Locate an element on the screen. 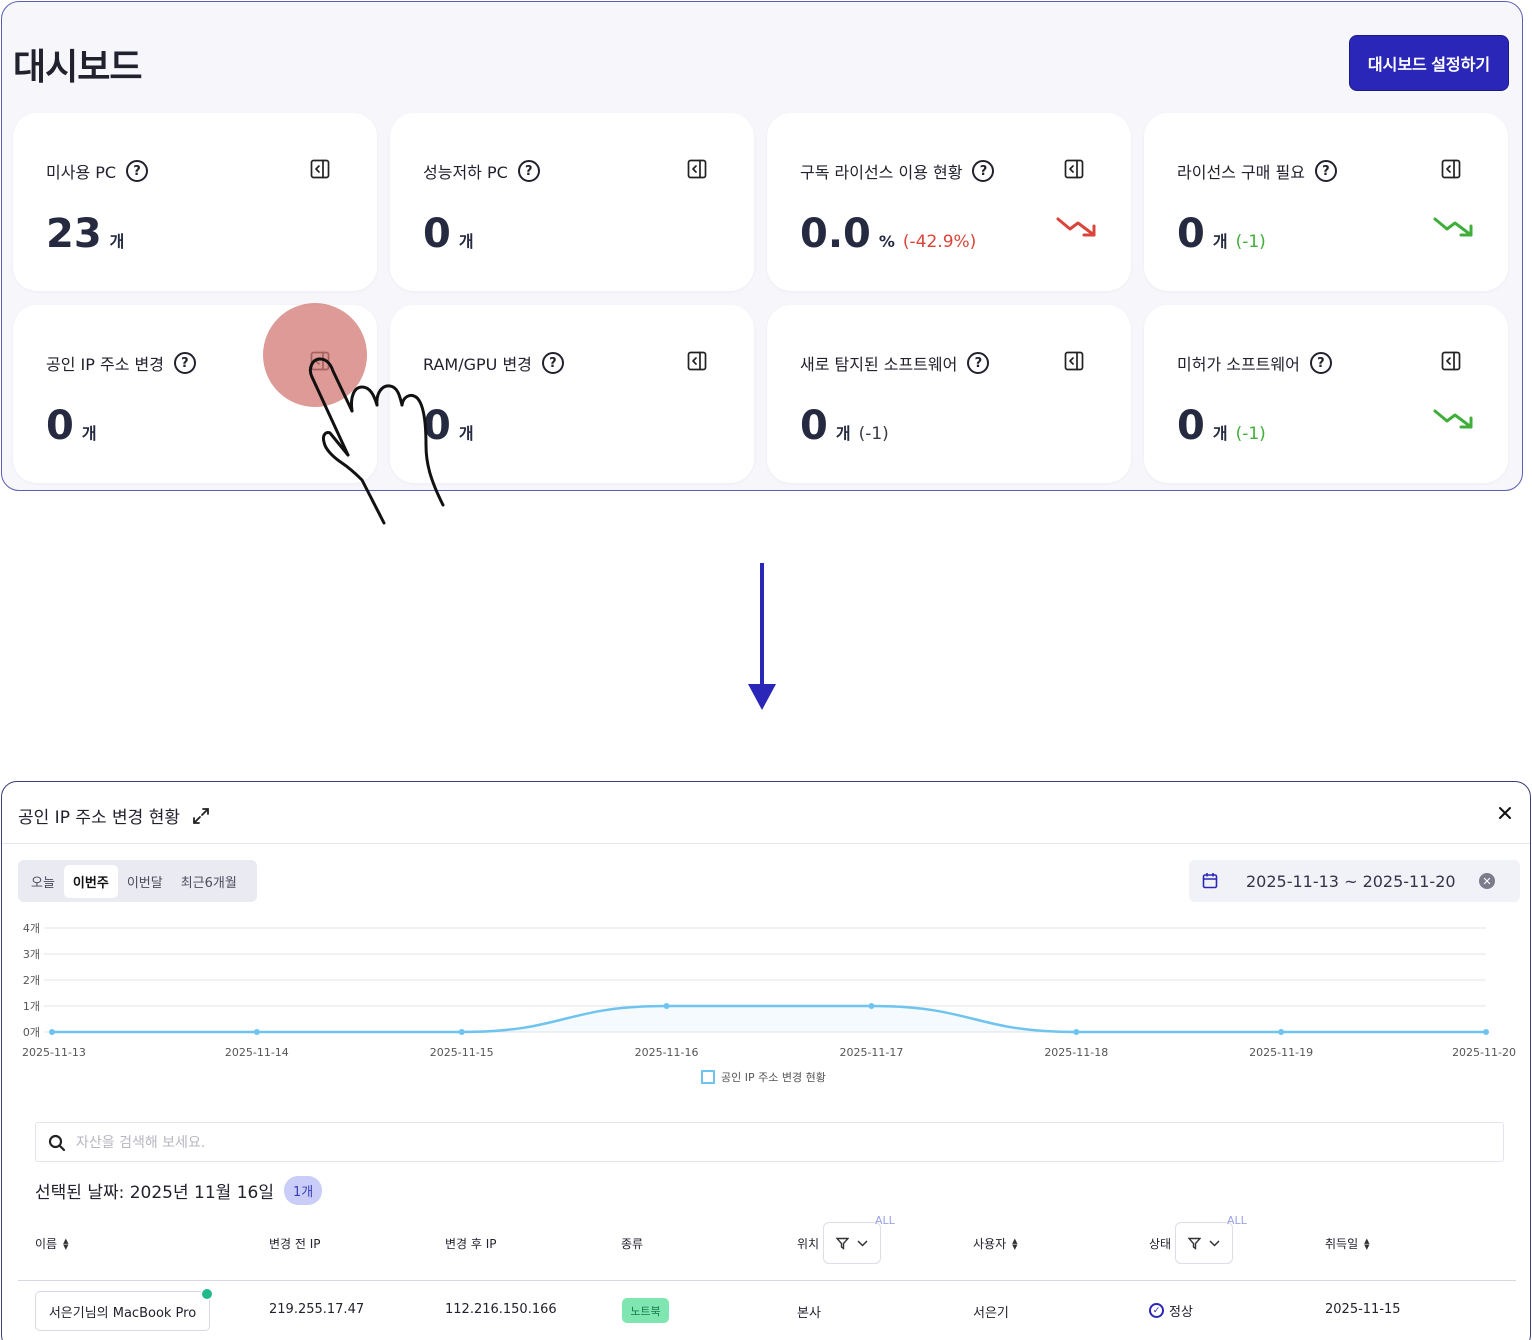 This screenshot has height=1340, width=1532. modal-title: 공인 IP 주소 변경 현황 is located at coordinates (99, 818).